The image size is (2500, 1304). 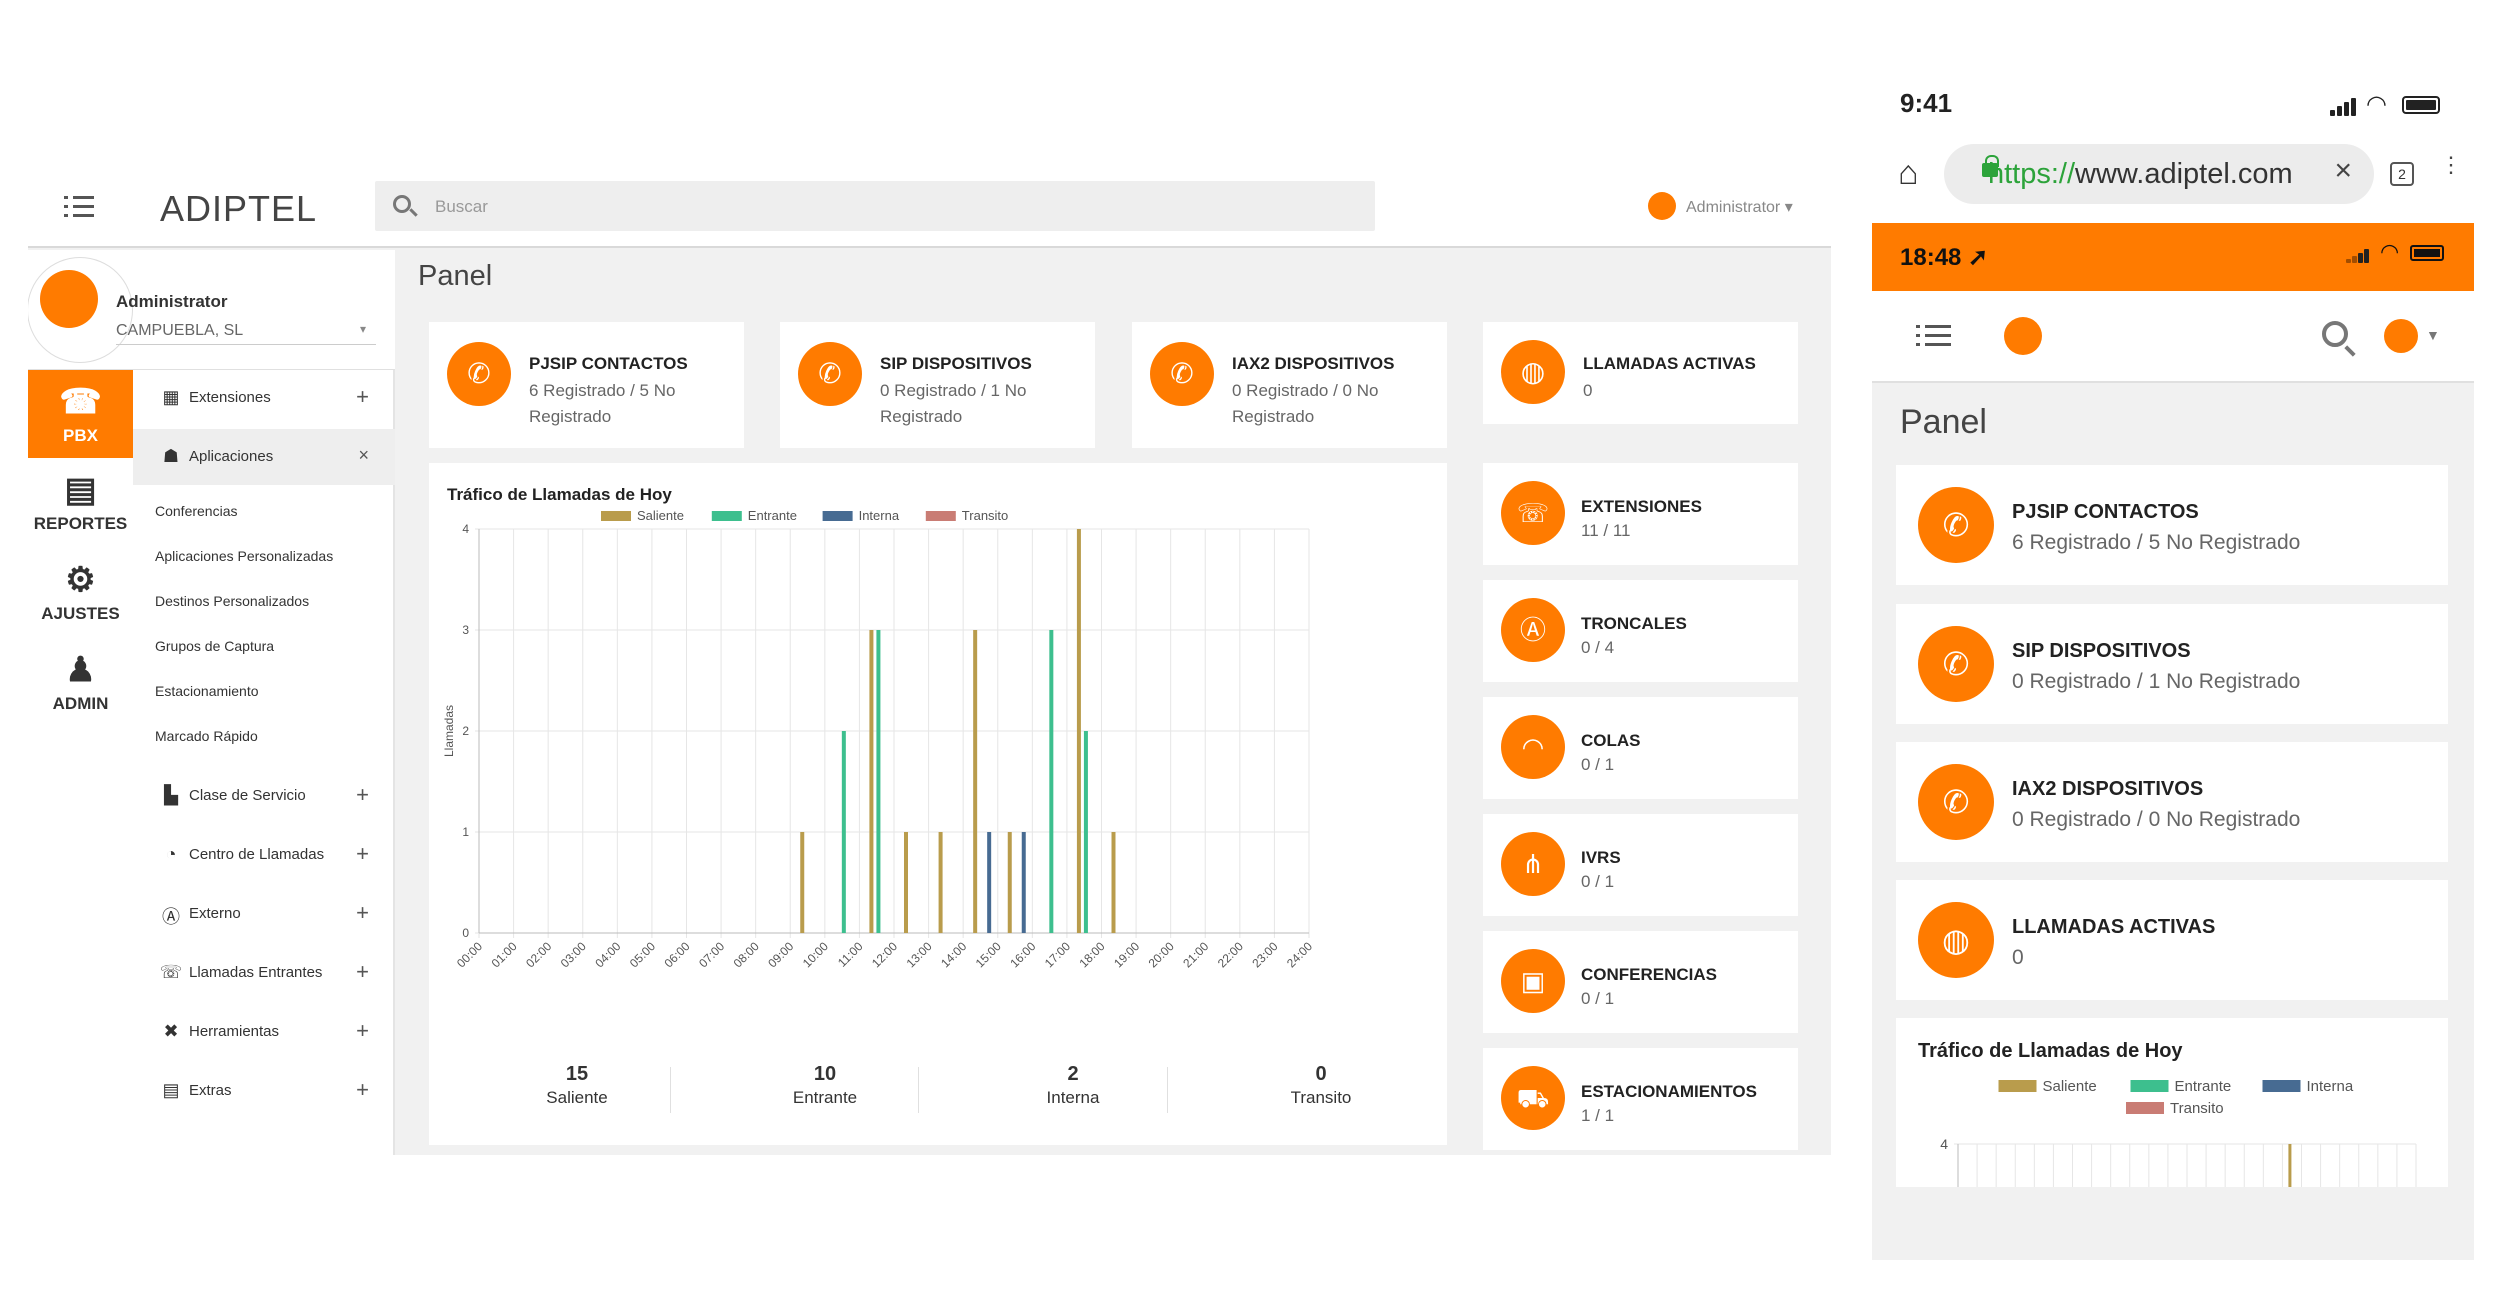 I want to click on card-title: IVRS, so click(x=1601, y=857).